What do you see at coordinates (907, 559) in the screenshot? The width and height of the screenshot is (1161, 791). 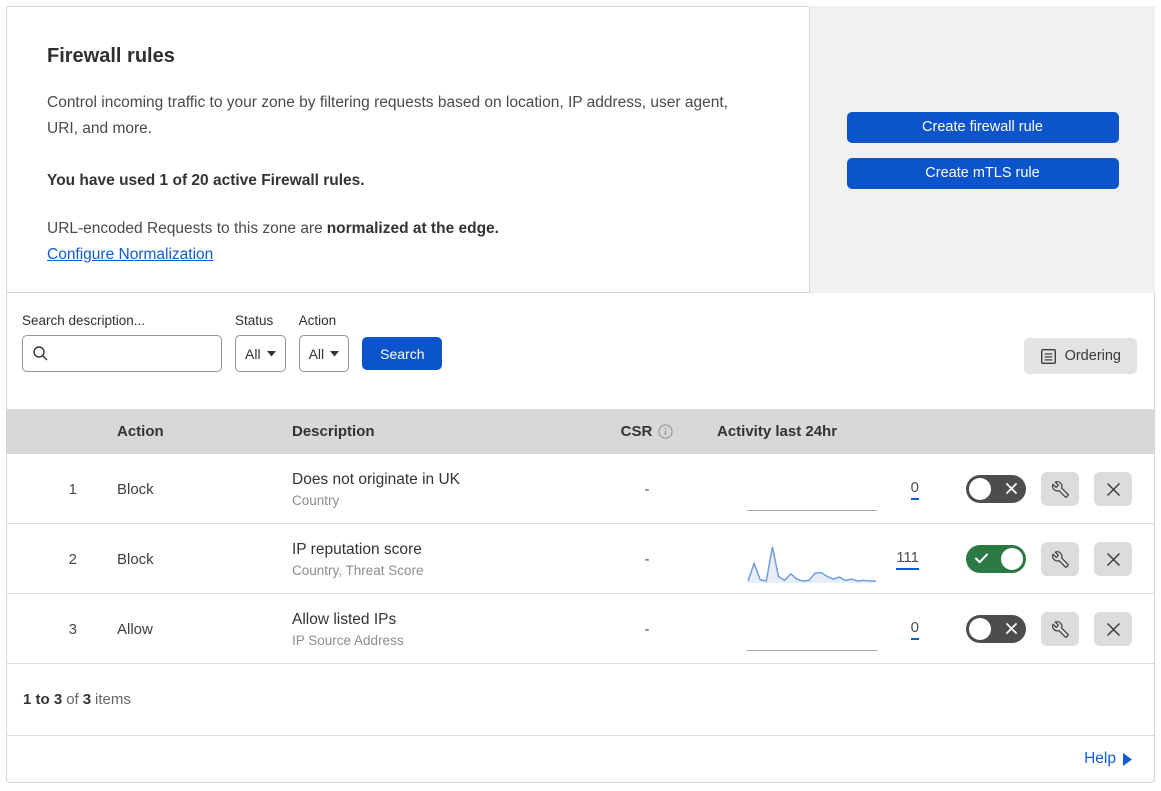 I see `activity-count-link: 111` at bounding box center [907, 559].